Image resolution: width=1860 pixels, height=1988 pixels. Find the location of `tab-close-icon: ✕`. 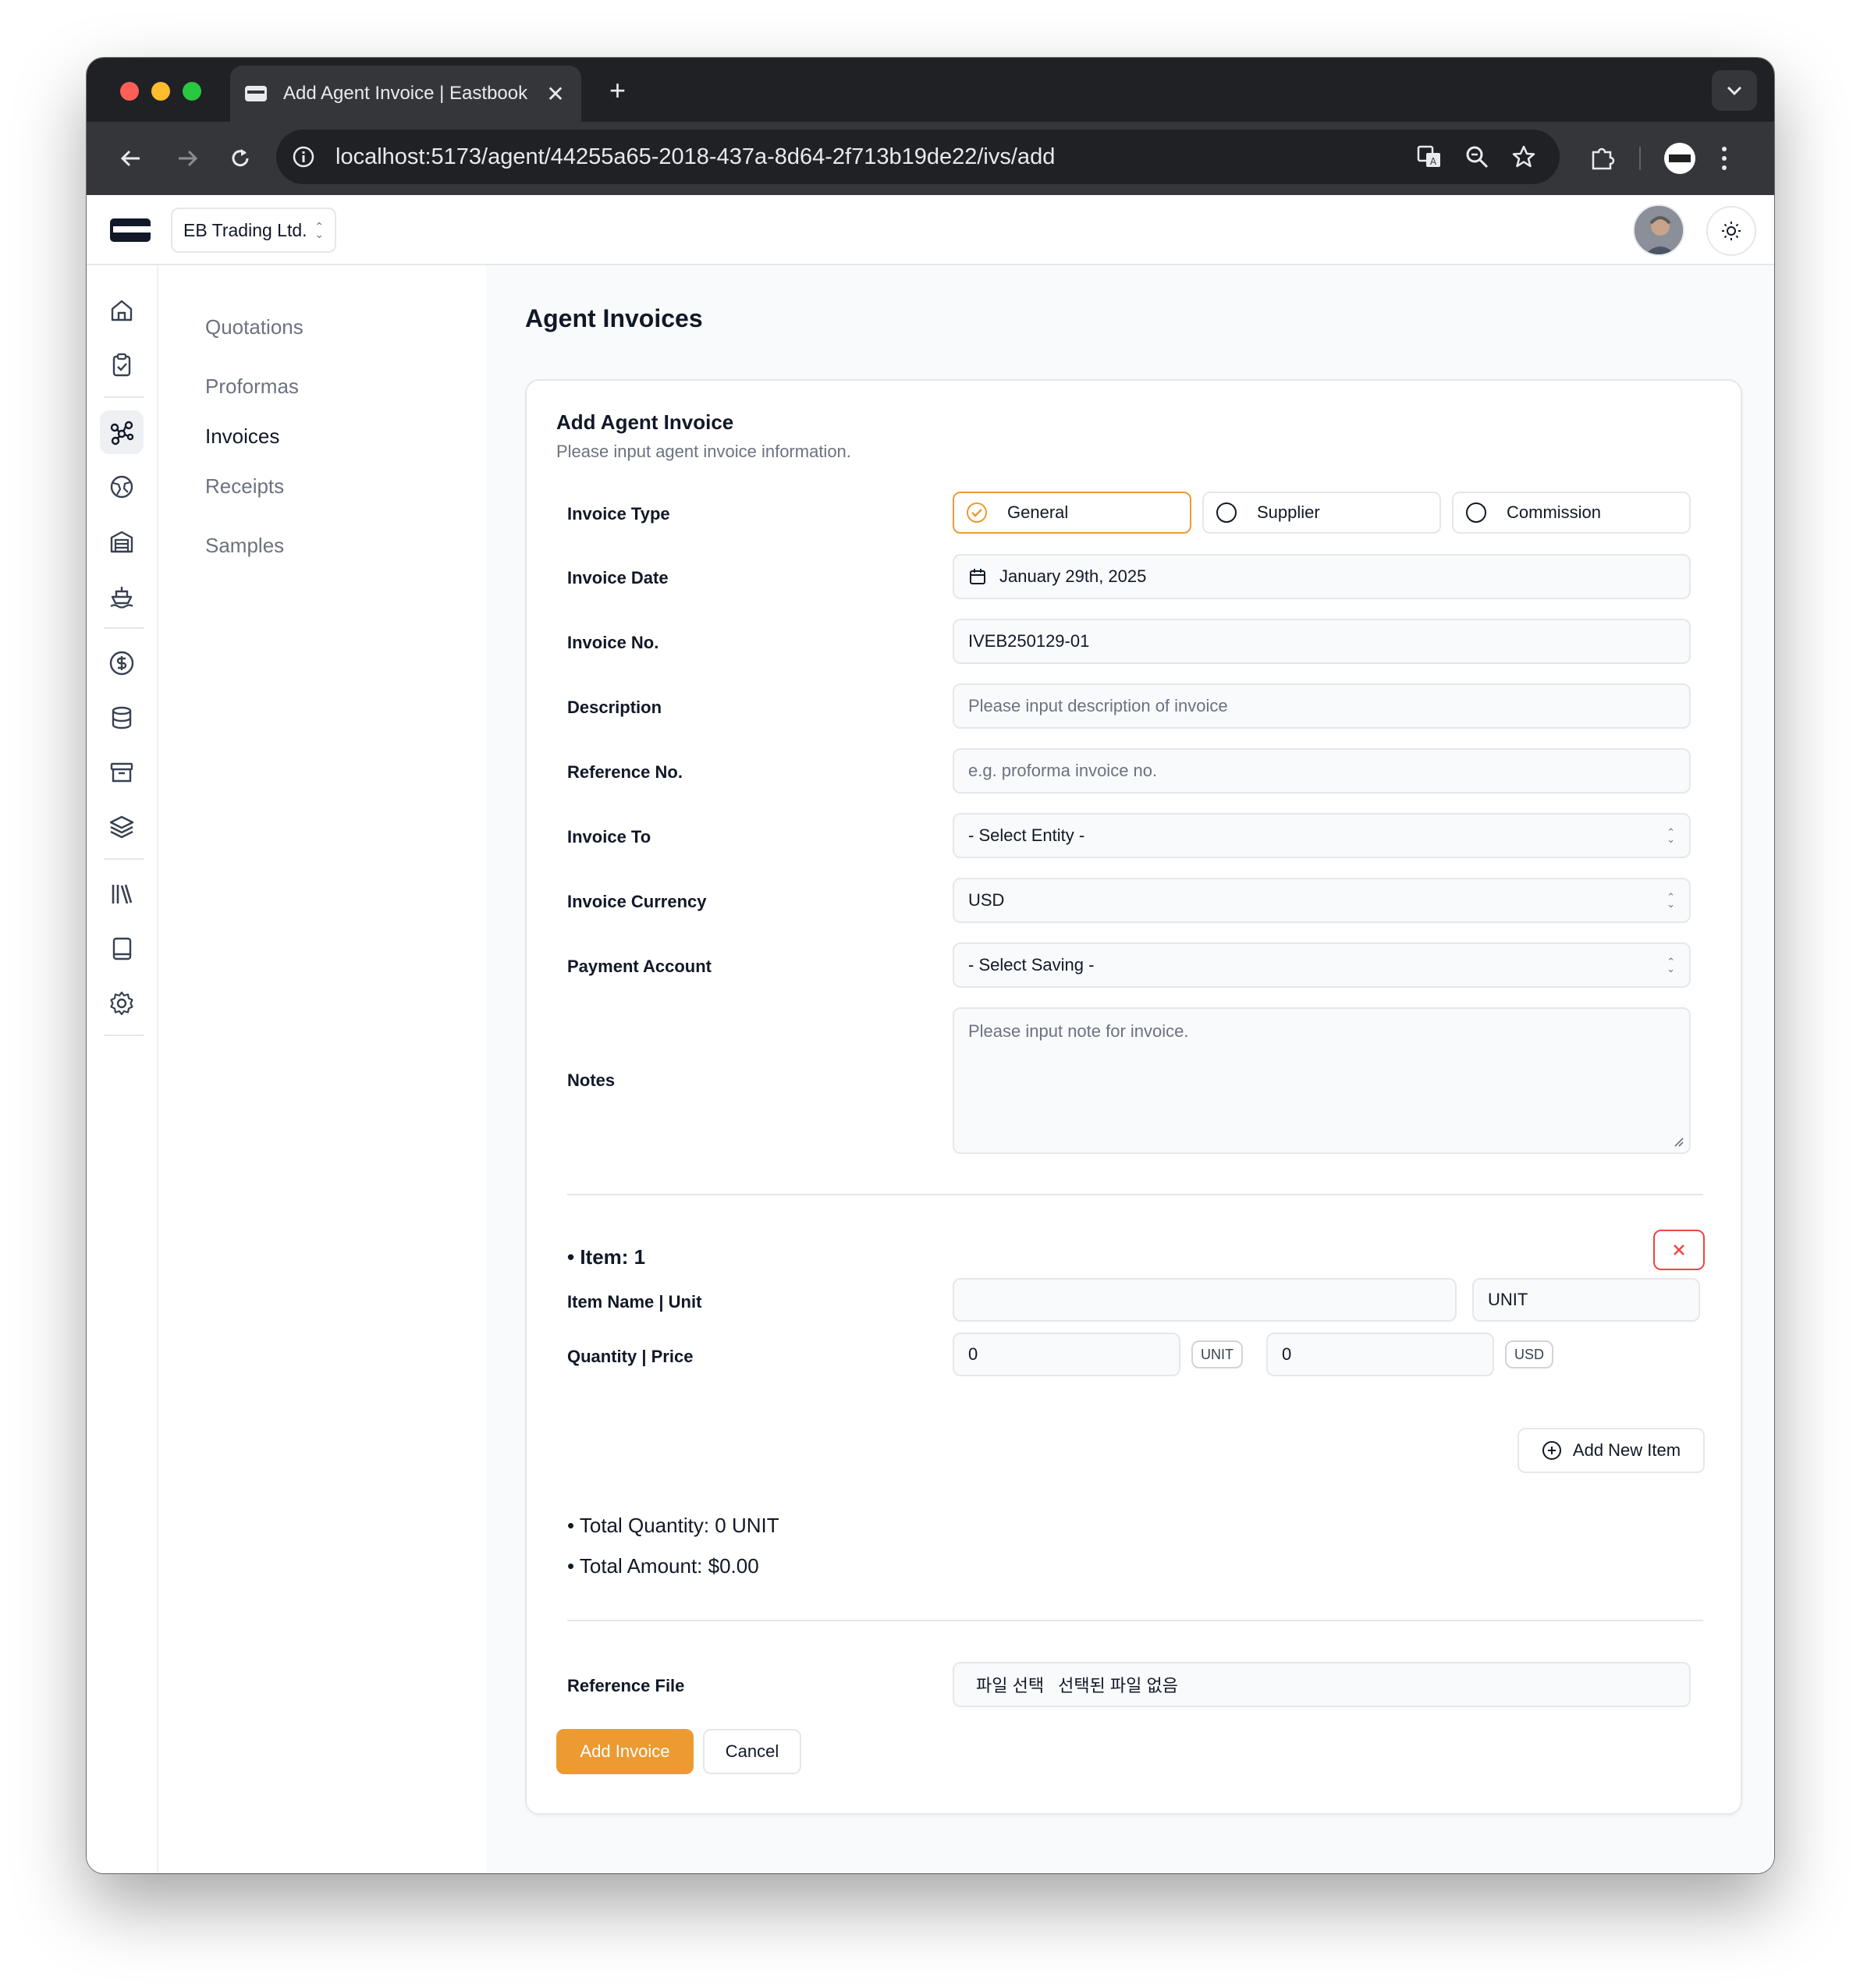

tab-close-icon: ✕ is located at coordinates (555, 94).